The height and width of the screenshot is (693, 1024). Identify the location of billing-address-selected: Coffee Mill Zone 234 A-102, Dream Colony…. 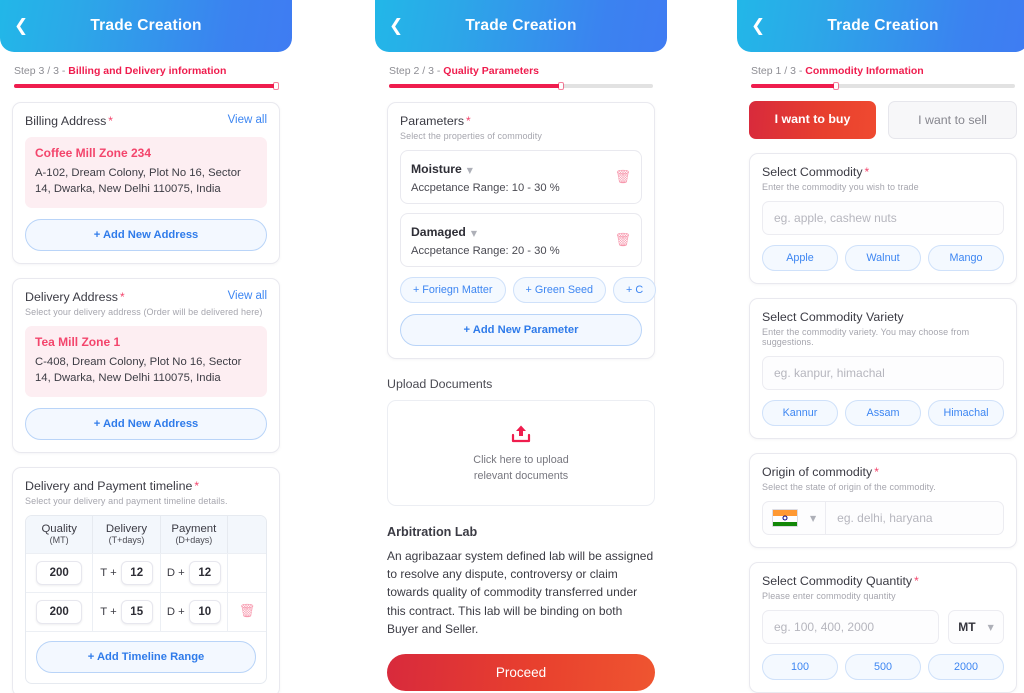
(146, 172).